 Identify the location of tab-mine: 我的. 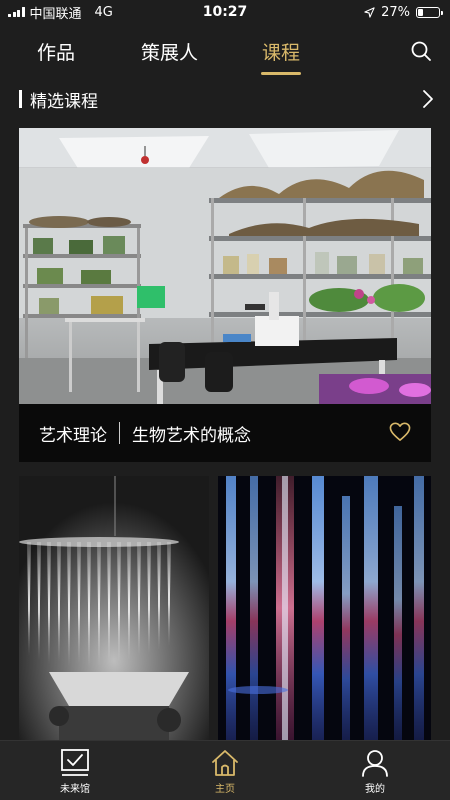
(375, 770).